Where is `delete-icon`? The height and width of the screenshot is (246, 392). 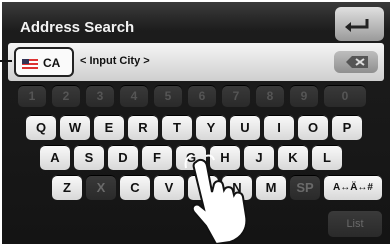 delete-icon is located at coordinates (357, 62).